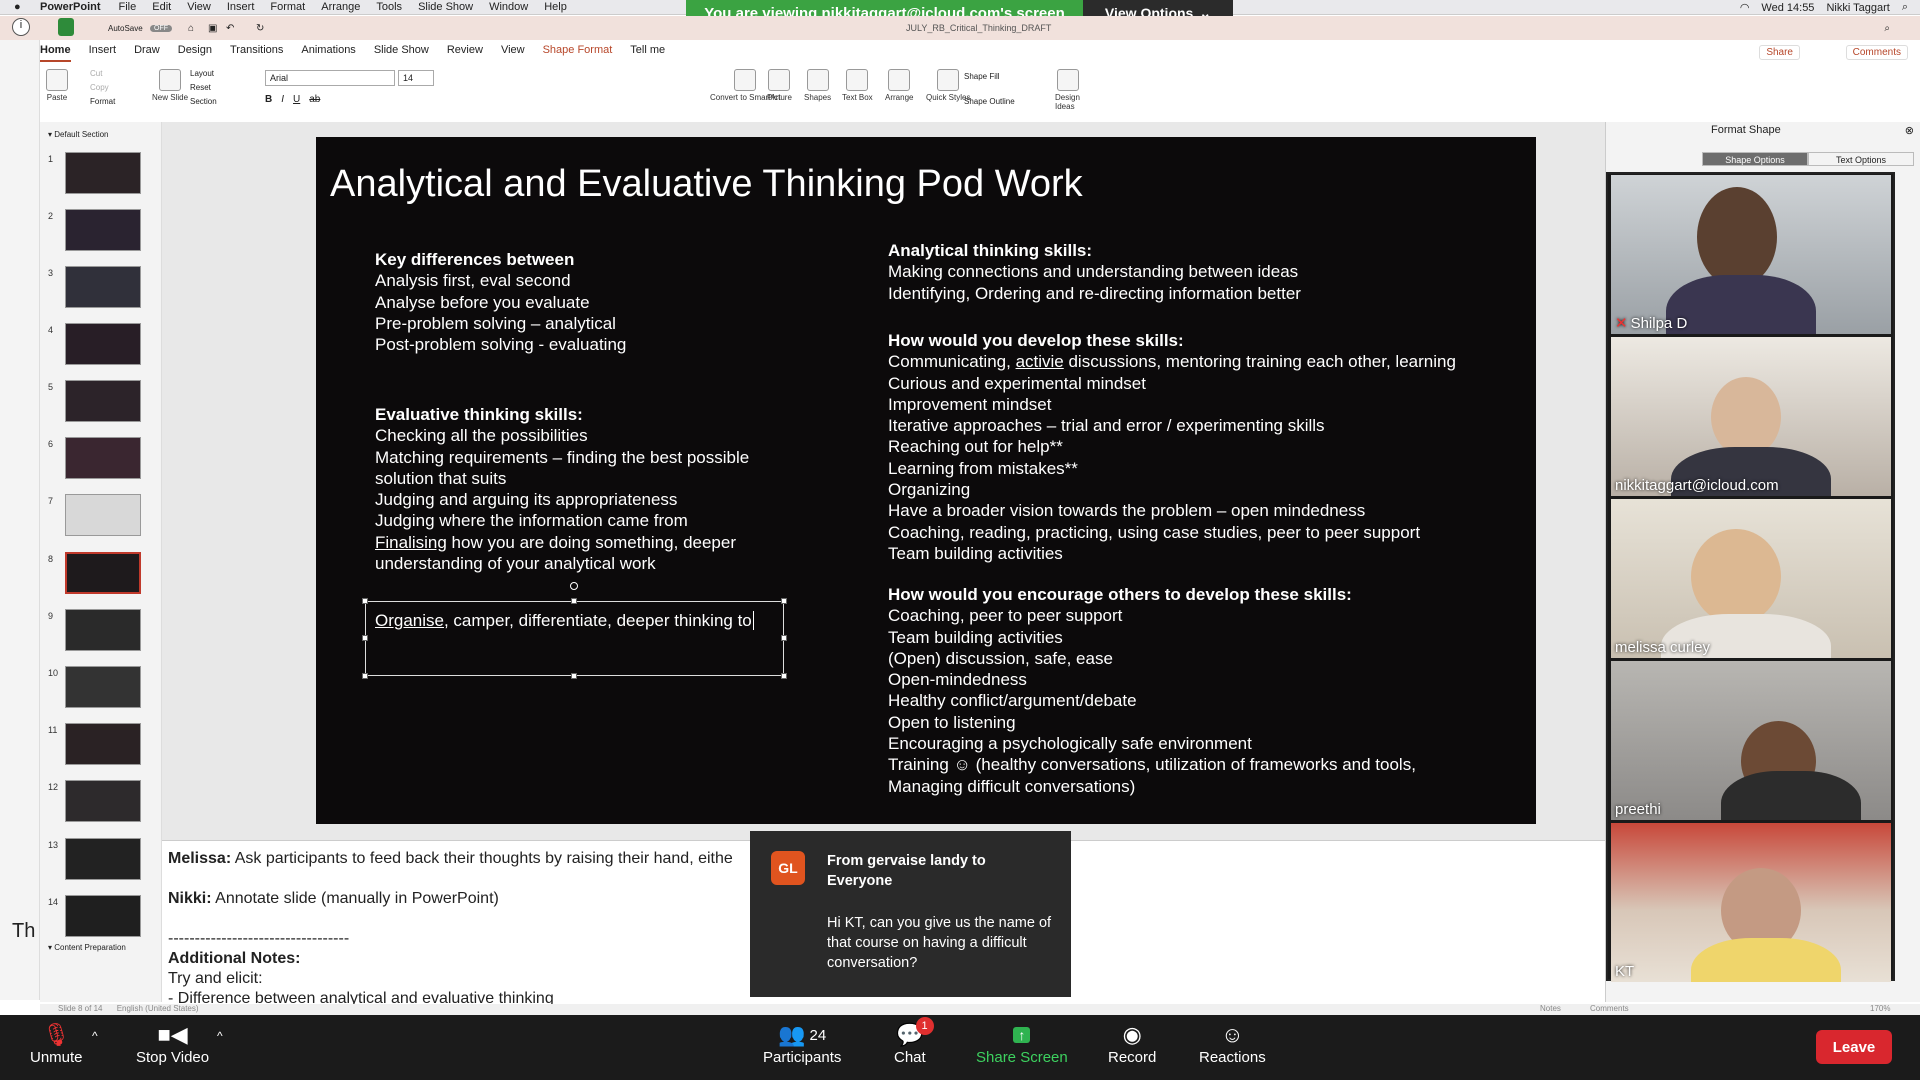 This screenshot has width=1920, height=1080. What do you see at coordinates (647, 53) in the screenshot?
I see `tell-me: Tell me` at bounding box center [647, 53].